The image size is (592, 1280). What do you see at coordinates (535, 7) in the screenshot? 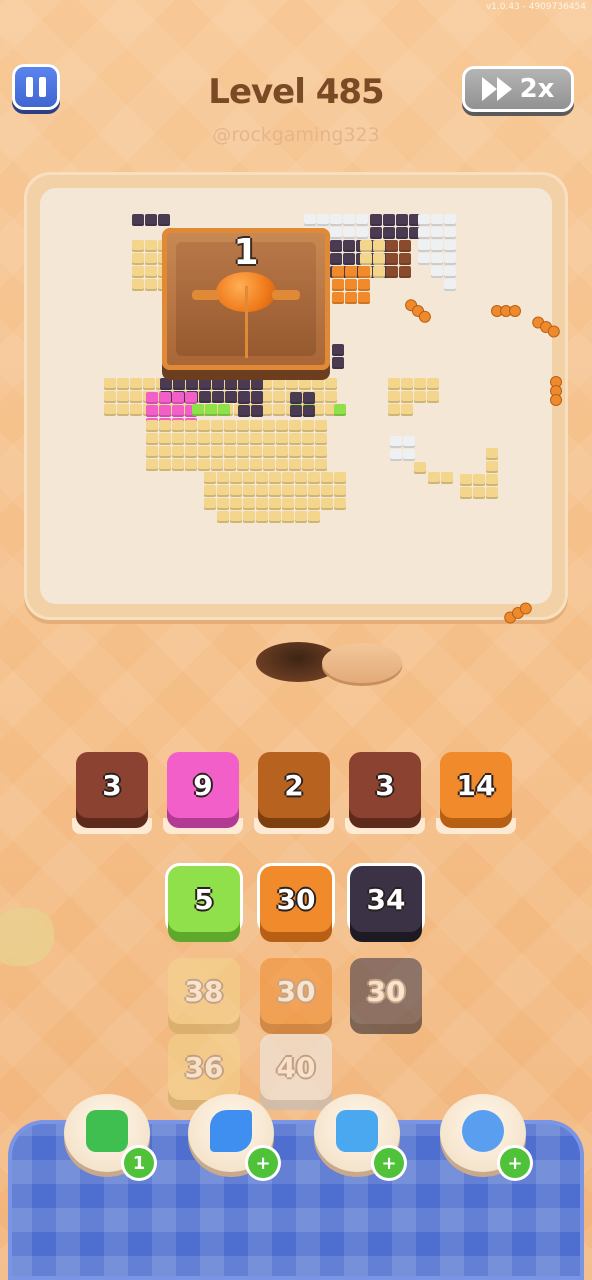
I see `version-label: v1.0.43 - 4909736454` at bounding box center [535, 7].